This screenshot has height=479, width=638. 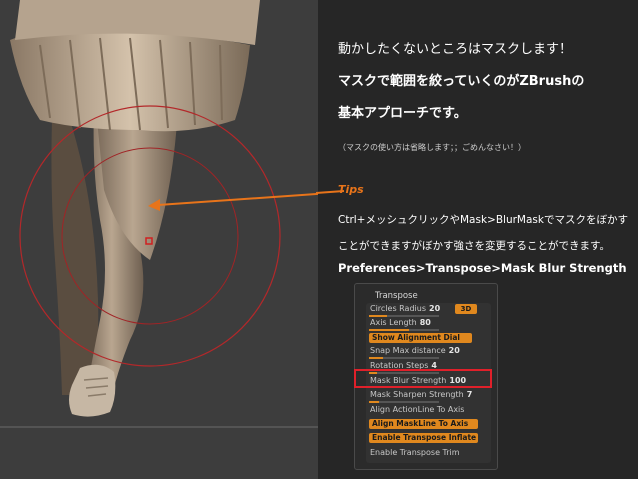 What do you see at coordinates (415, 453) in the screenshot?
I see `enable-transpose-trim-button: Enable Transpose Trim` at bounding box center [415, 453].